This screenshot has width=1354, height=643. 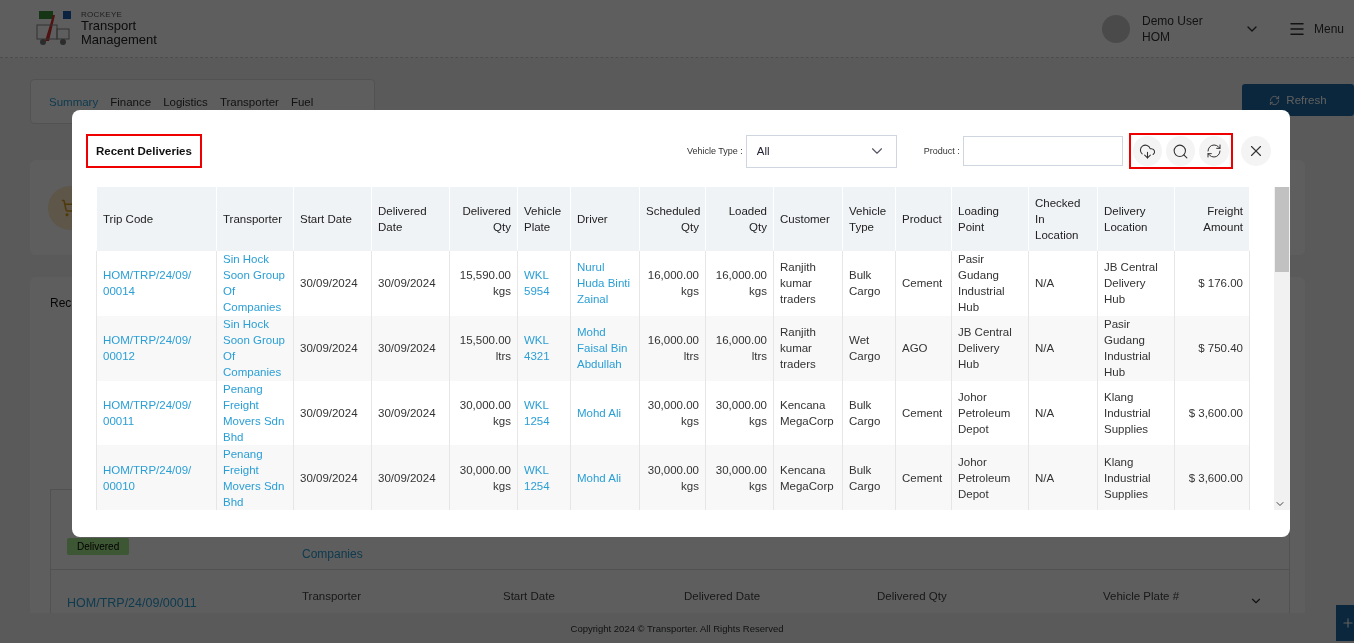 I want to click on tab: Finance, so click(x=131, y=101).